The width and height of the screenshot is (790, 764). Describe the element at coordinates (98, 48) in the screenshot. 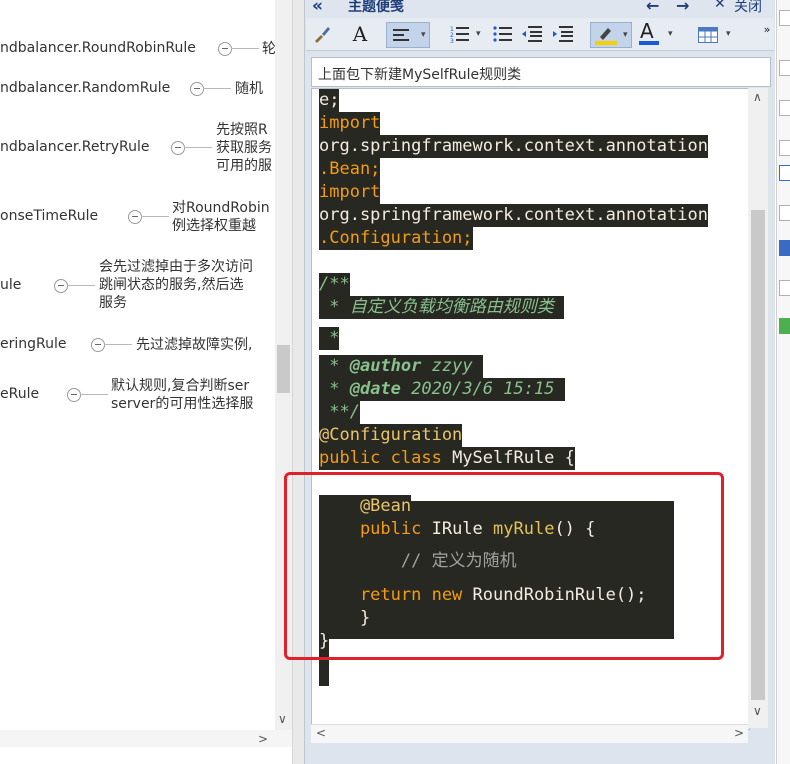

I see `mind-node: ndbalancer.RoundRobinRule` at that location.